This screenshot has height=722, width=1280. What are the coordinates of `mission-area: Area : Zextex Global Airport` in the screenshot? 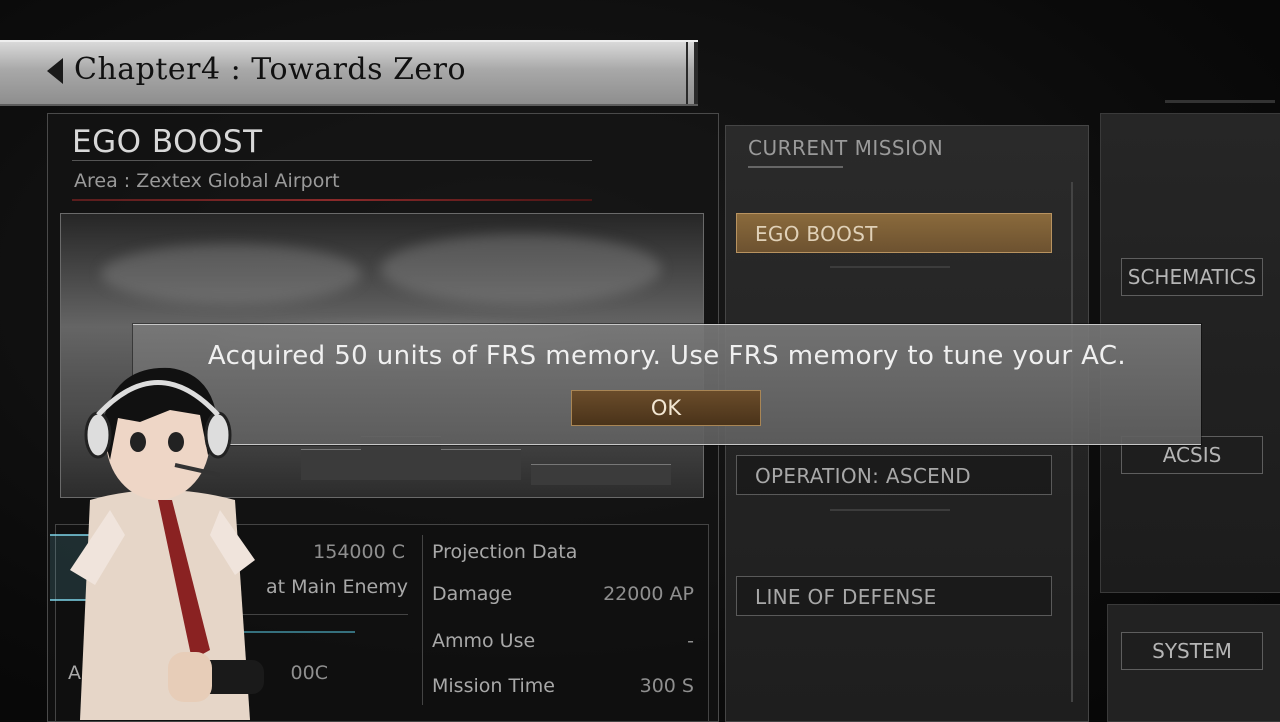 It's located at (207, 181).